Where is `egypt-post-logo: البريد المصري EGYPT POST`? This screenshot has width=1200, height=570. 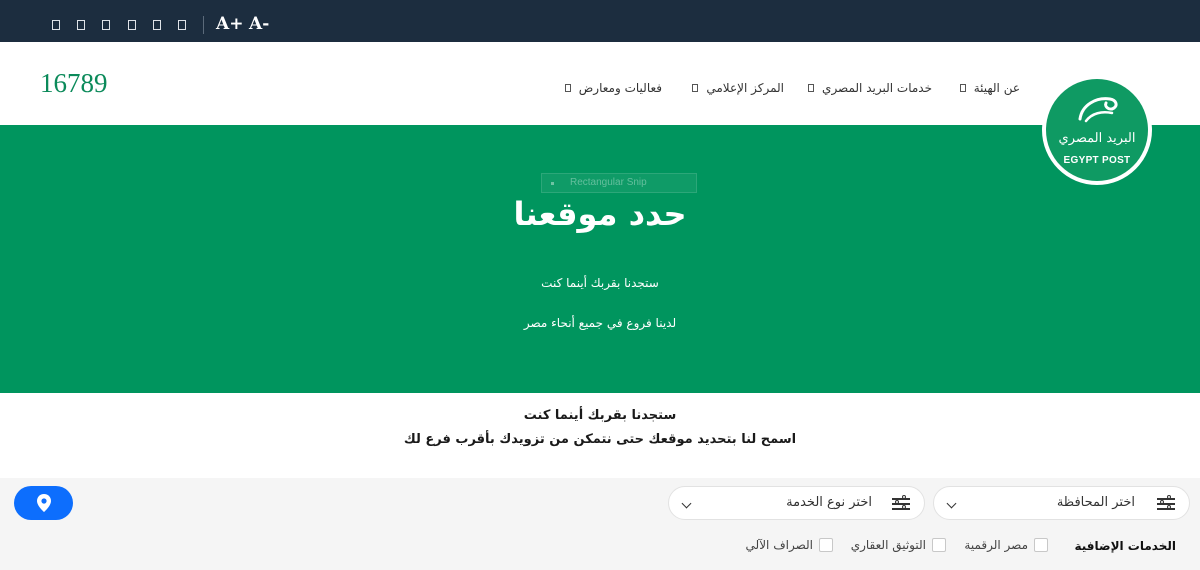 egypt-post-logo: البريد المصري EGYPT POST is located at coordinates (1097, 130).